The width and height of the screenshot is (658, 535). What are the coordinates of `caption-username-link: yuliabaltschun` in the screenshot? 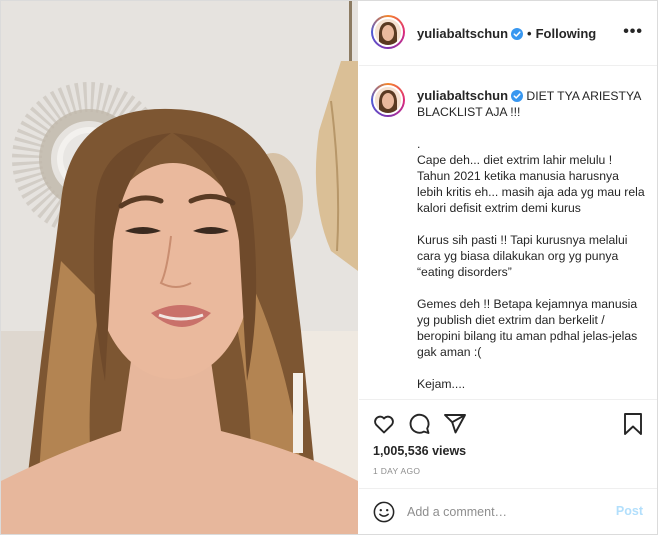 It's located at (462, 95).